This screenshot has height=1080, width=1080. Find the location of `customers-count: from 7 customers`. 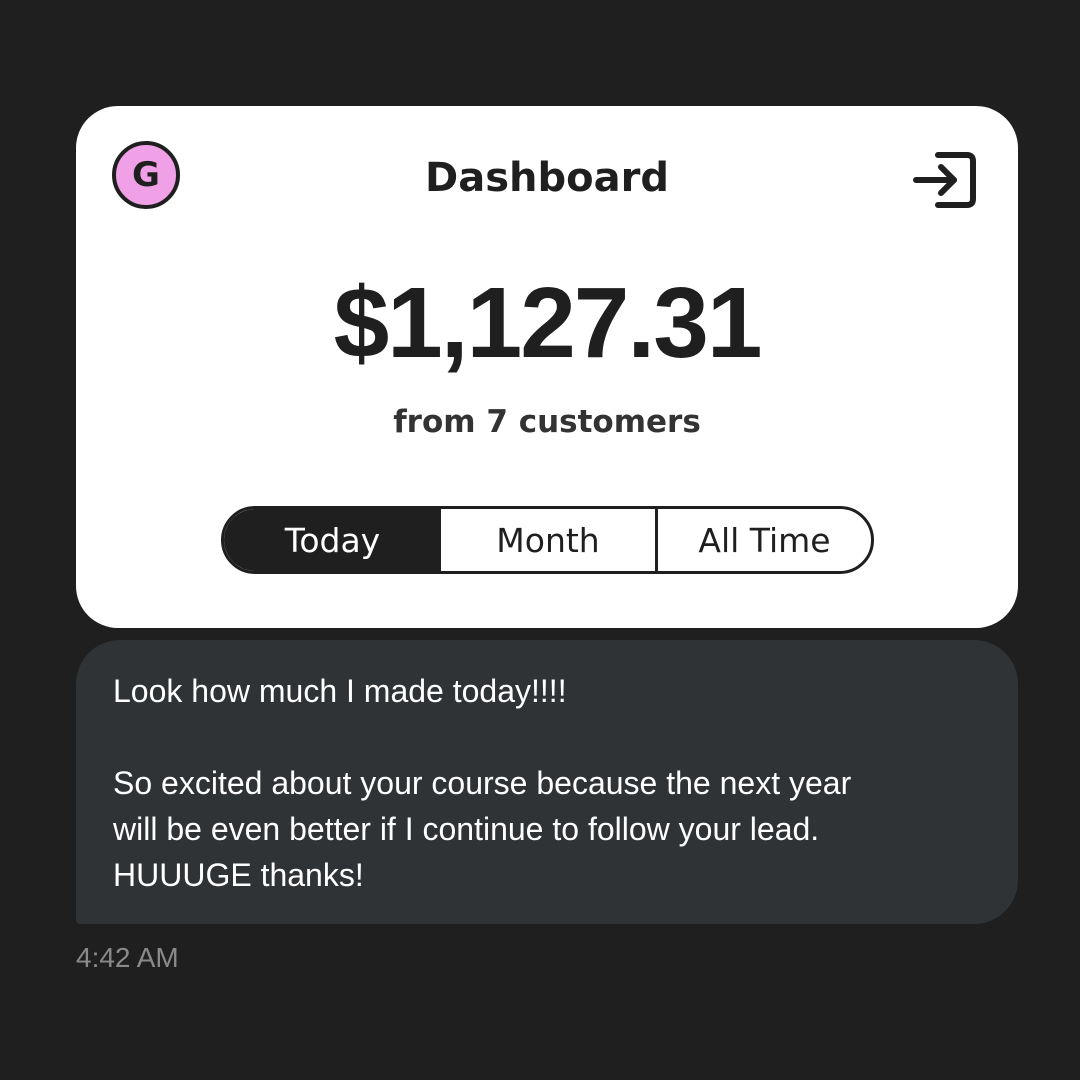

customers-count: from 7 customers is located at coordinates (547, 422).